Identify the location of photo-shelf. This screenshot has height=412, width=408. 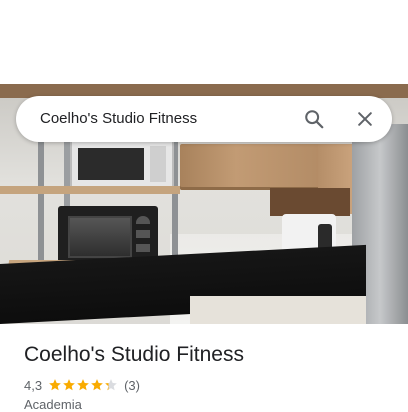
(90, 190).